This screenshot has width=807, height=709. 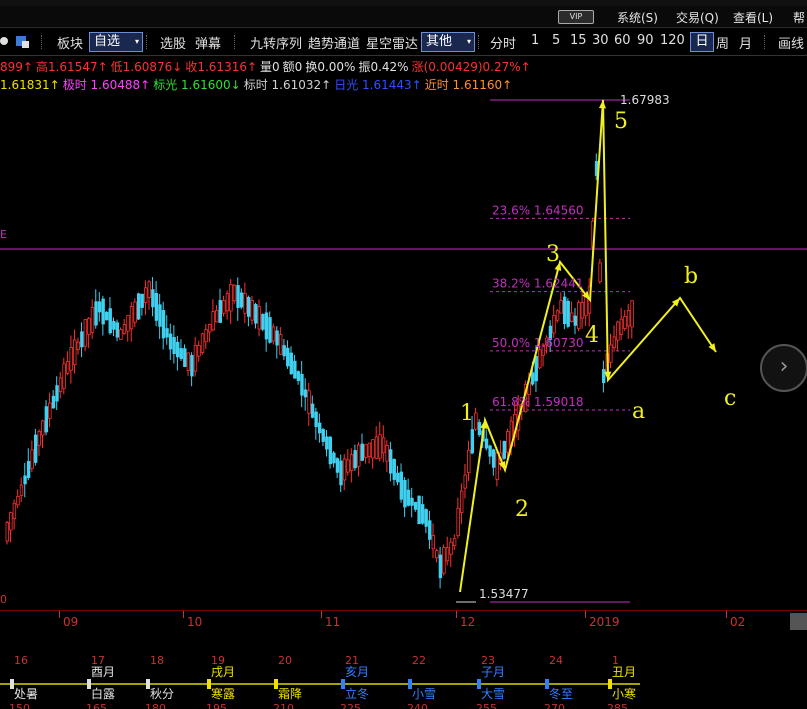 I want to click on xingkong-button: 星空雷达, so click(x=392, y=42).